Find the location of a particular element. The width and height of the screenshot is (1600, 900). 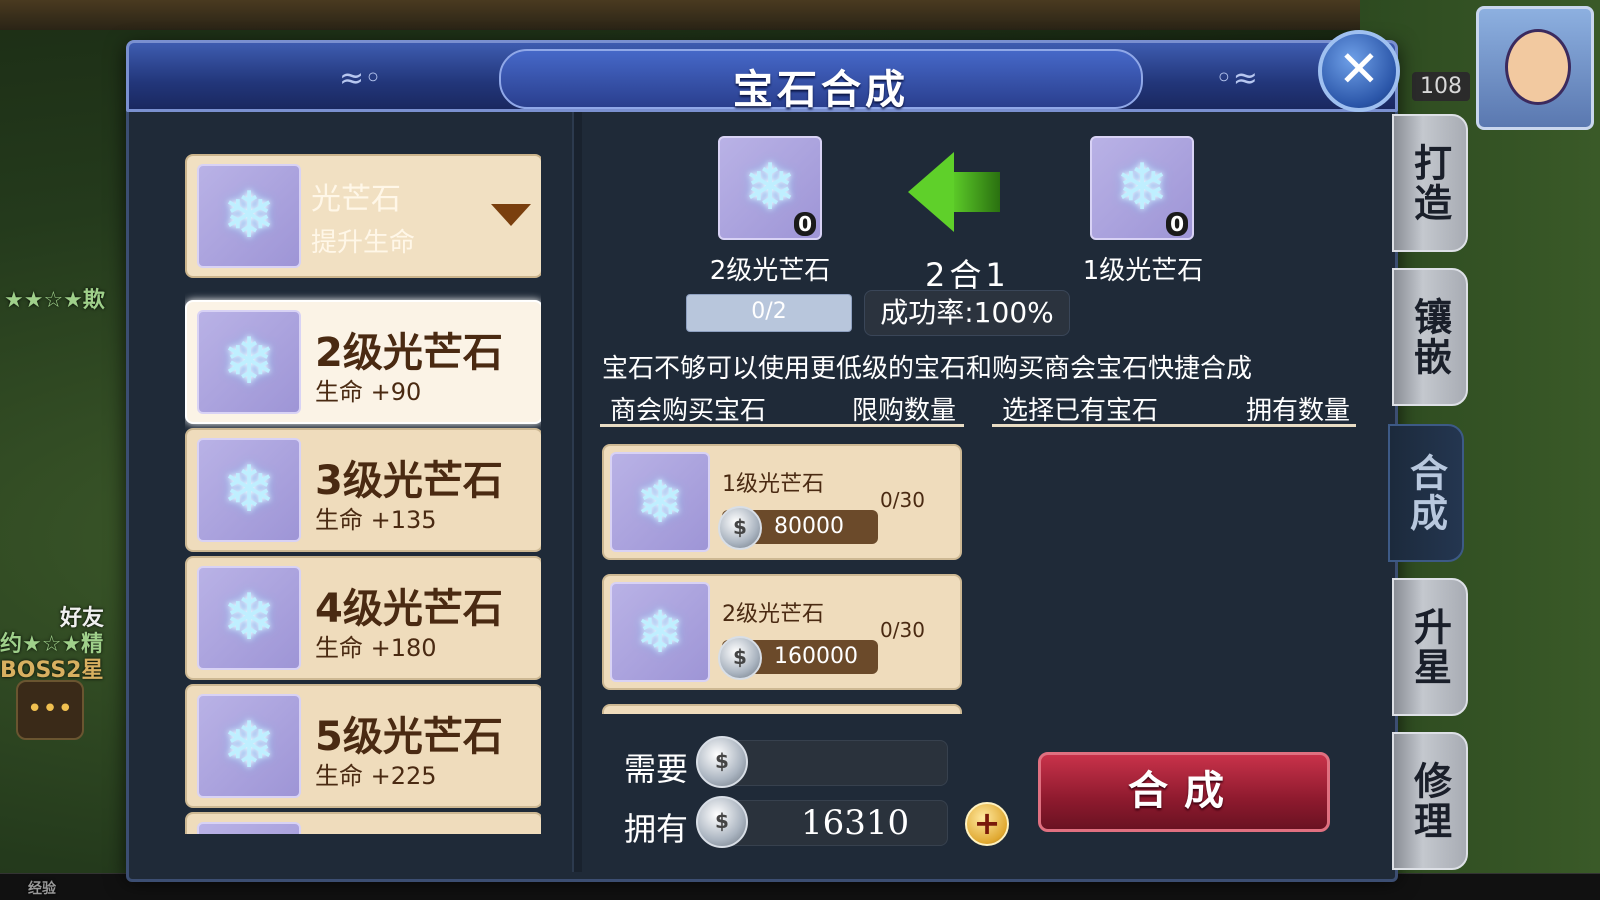

tab-repair: 修理 is located at coordinates (1430, 801).